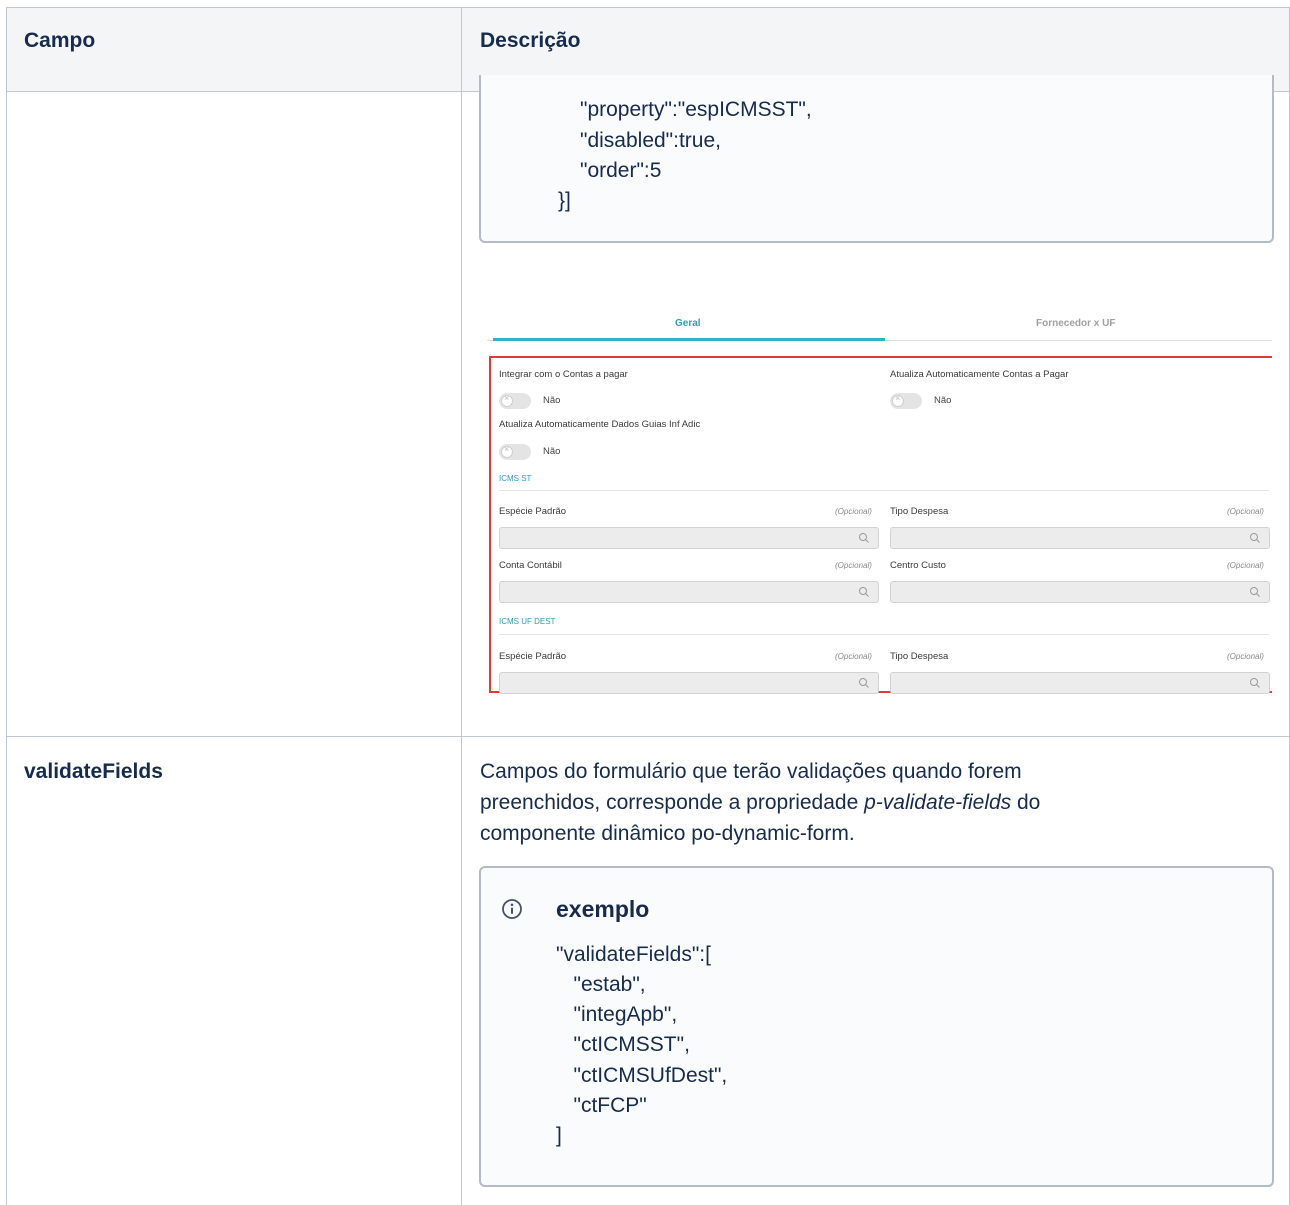 The image size is (1290, 1205). Describe the element at coordinates (93, 771) in the screenshot. I see `field-name: validateFields` at that location.